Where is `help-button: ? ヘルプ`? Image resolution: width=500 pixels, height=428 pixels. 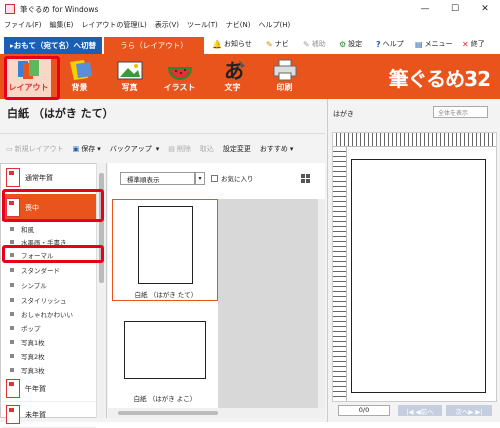
help-button: ? ヘルプ is located at coordinates (390, 44).